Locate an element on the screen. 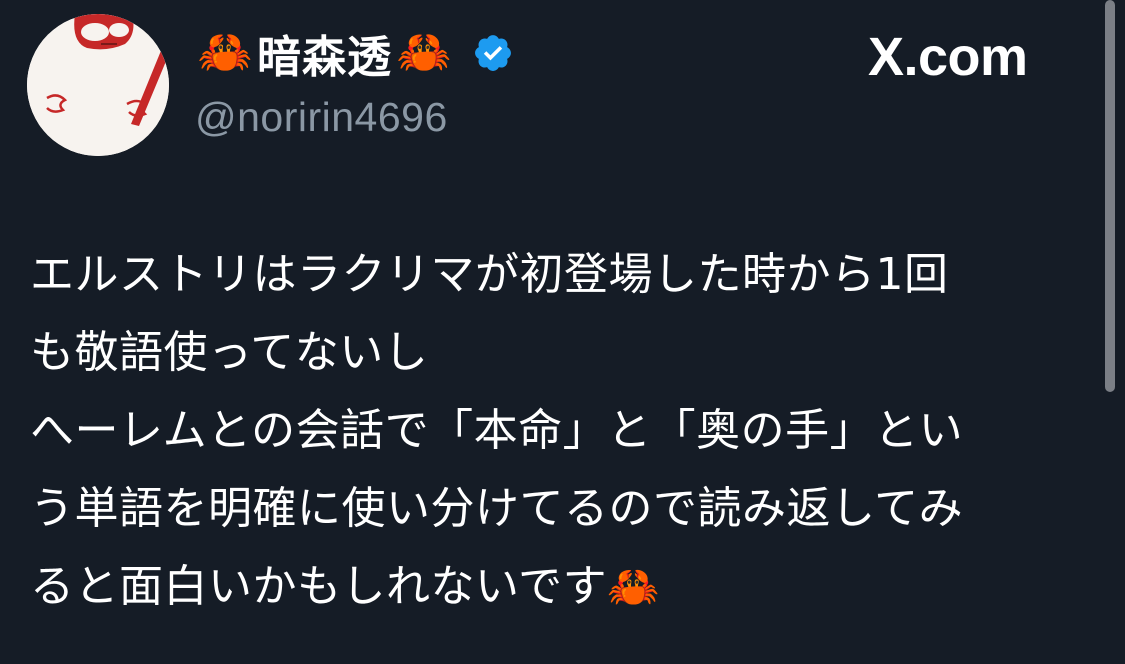  x-logo: X.com is located at coordinates (948, 57).